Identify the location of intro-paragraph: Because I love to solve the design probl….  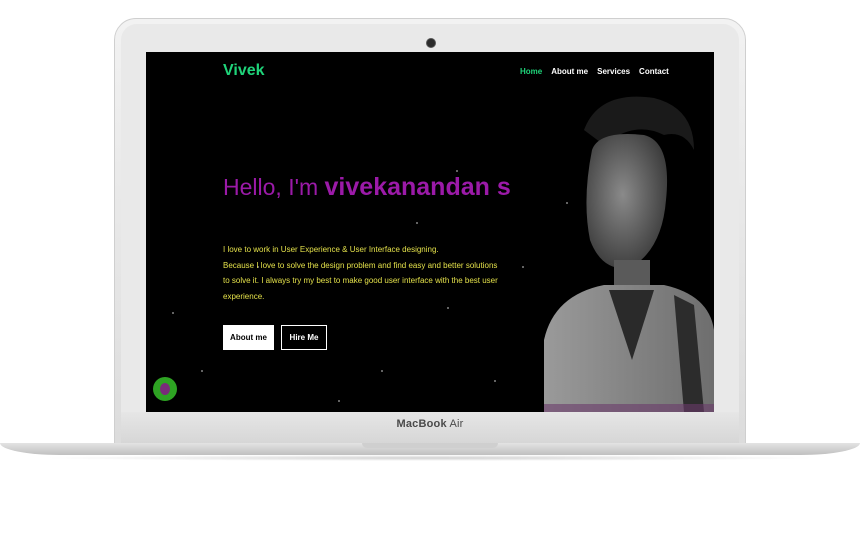
(360, 280).